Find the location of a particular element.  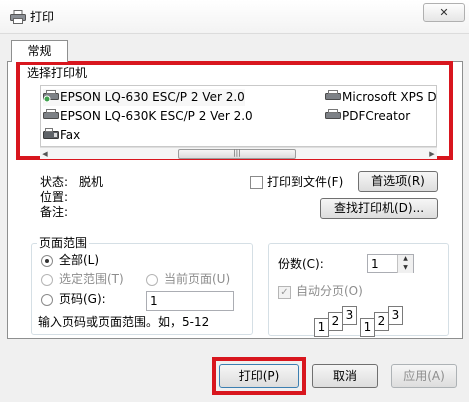

location-label: 位置: is located at coordinates (54, 197).